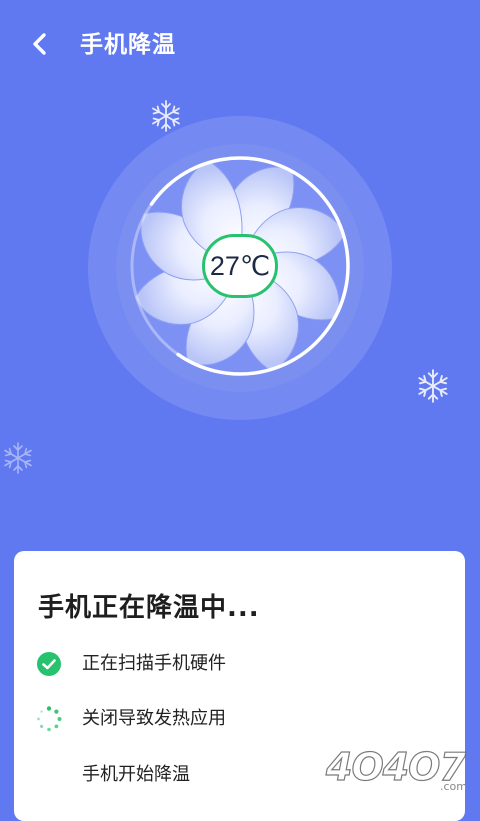  Describe the element at coordinates (49, 719) in the screenshot. I see `loading-spinner-icon` at that location.